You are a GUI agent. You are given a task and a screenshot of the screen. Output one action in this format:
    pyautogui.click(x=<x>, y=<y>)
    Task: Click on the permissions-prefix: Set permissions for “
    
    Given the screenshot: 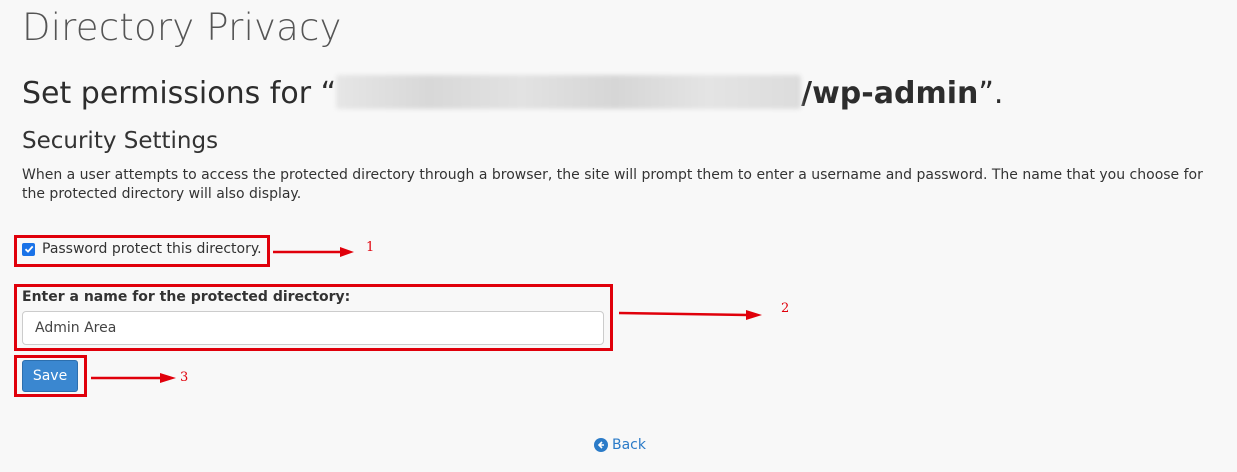 What is the action you would take?
    pyautogui.click(x=179, y=93)
    